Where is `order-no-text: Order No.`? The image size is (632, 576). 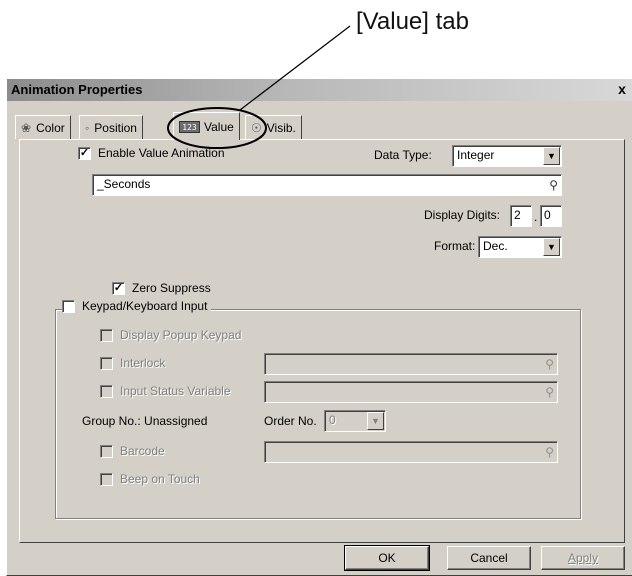 order-no-text: Order No. is located at coordinates (290, 421).